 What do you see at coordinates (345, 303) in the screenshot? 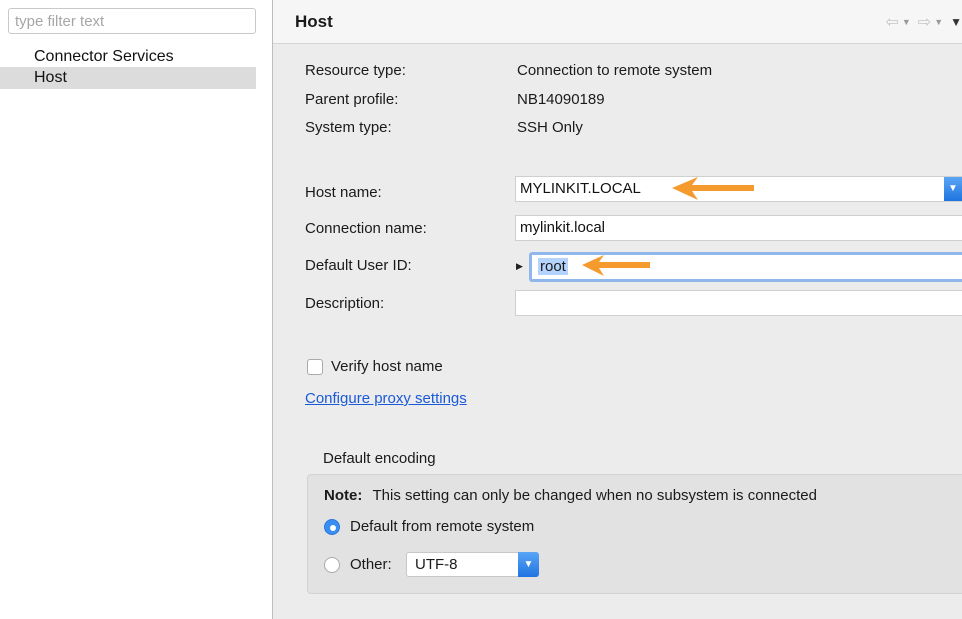
I see `description-label: Description:` at bounding box center [345, 303].